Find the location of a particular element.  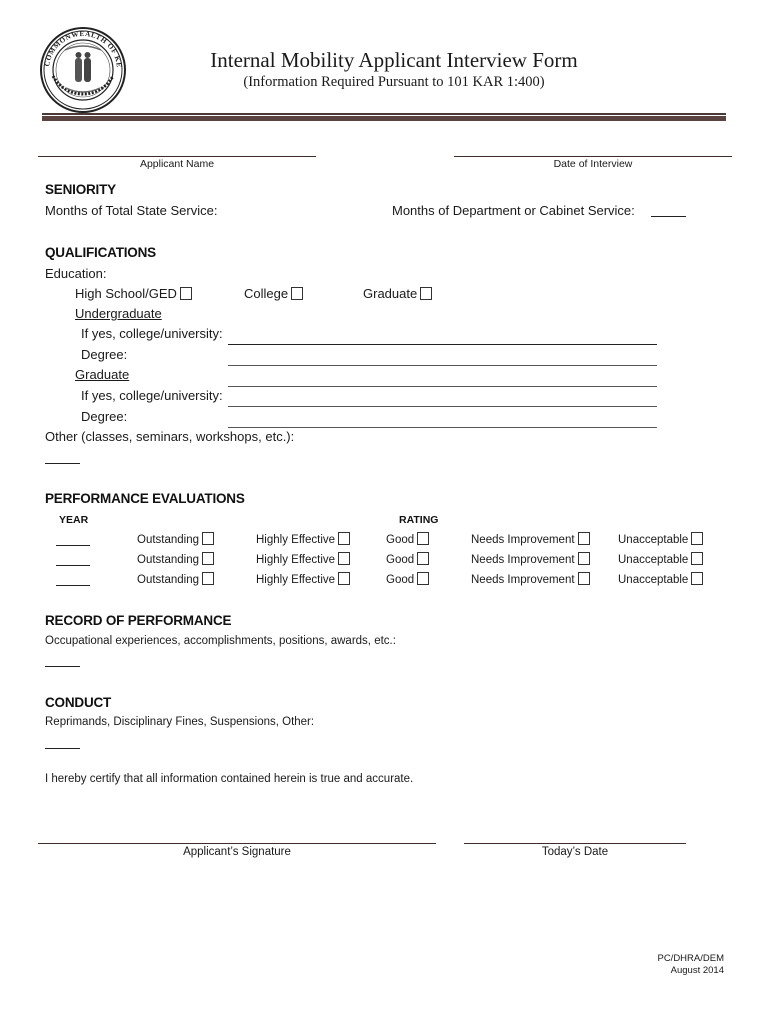

form-footer: PC/DHRA/DEM August 2014 is located at coordinates (690, 965).